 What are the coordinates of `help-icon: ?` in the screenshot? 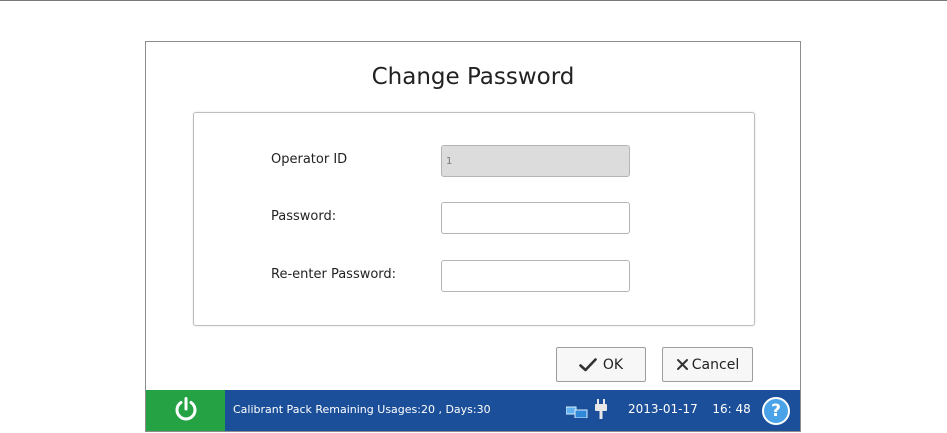 It's located at (776, 411).